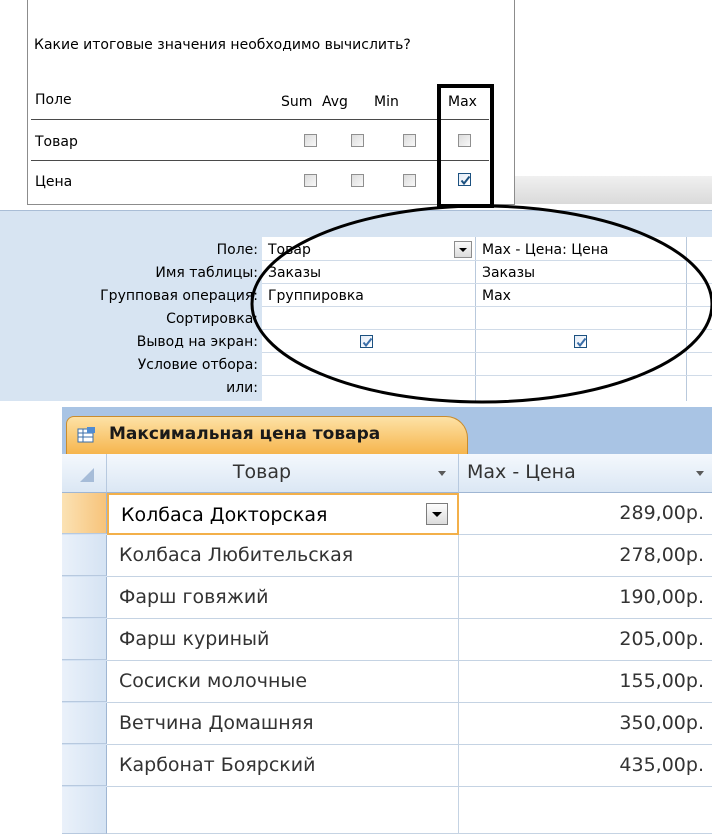 The width and height of the screenshot is (712, 834). I want to click on product-cell: Карбонат Боярский, so click(283, 766).